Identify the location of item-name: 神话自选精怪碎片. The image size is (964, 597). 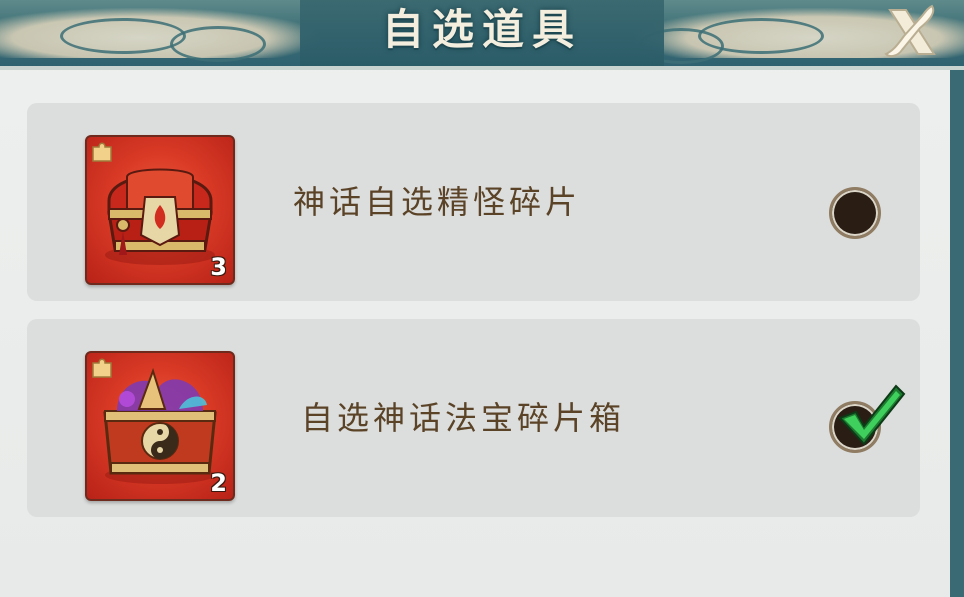
(437, 202).